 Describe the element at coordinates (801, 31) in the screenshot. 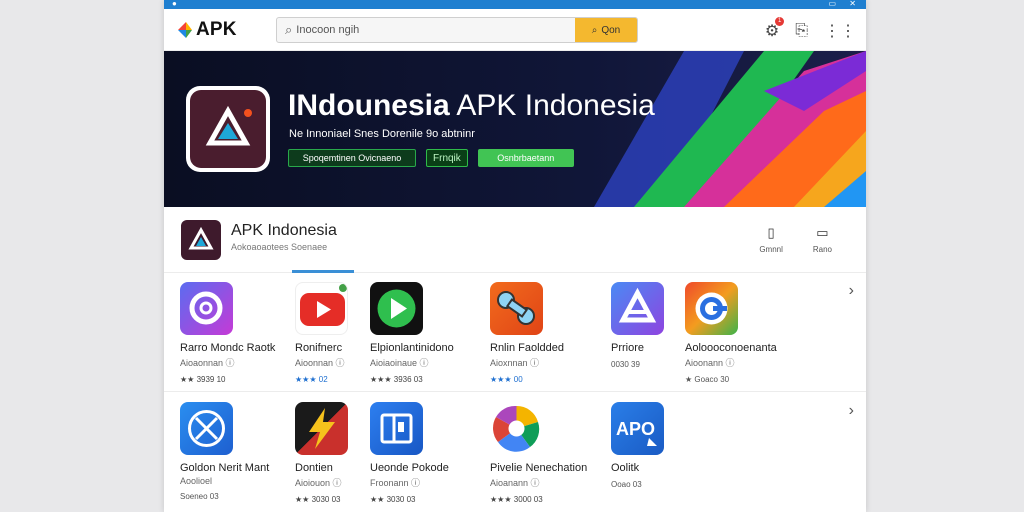

I see `share-icon: ⎘` at that location.